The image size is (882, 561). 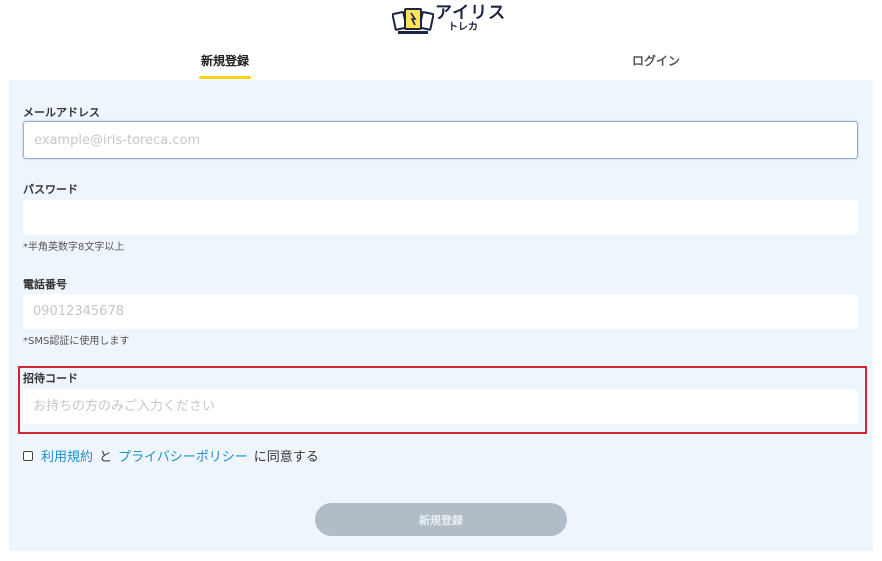 I want to click on email-field, so click(x=440, y=140).